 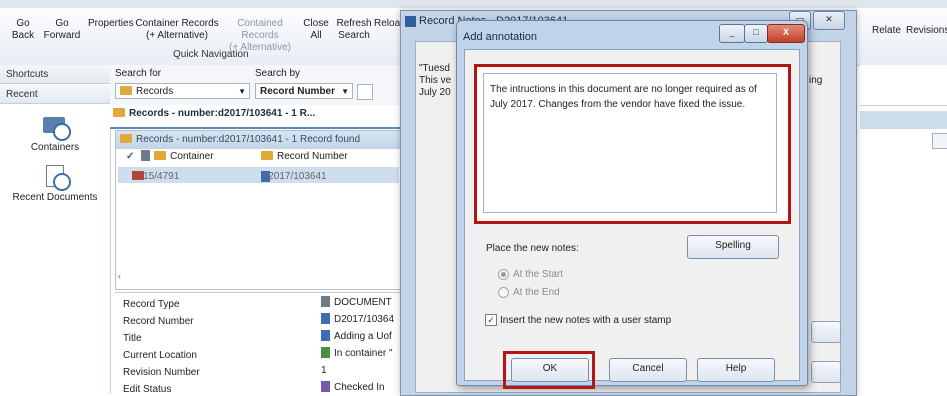 I want to click on recent-documents-tile: Recent Documents, so click(x=55, y=183).